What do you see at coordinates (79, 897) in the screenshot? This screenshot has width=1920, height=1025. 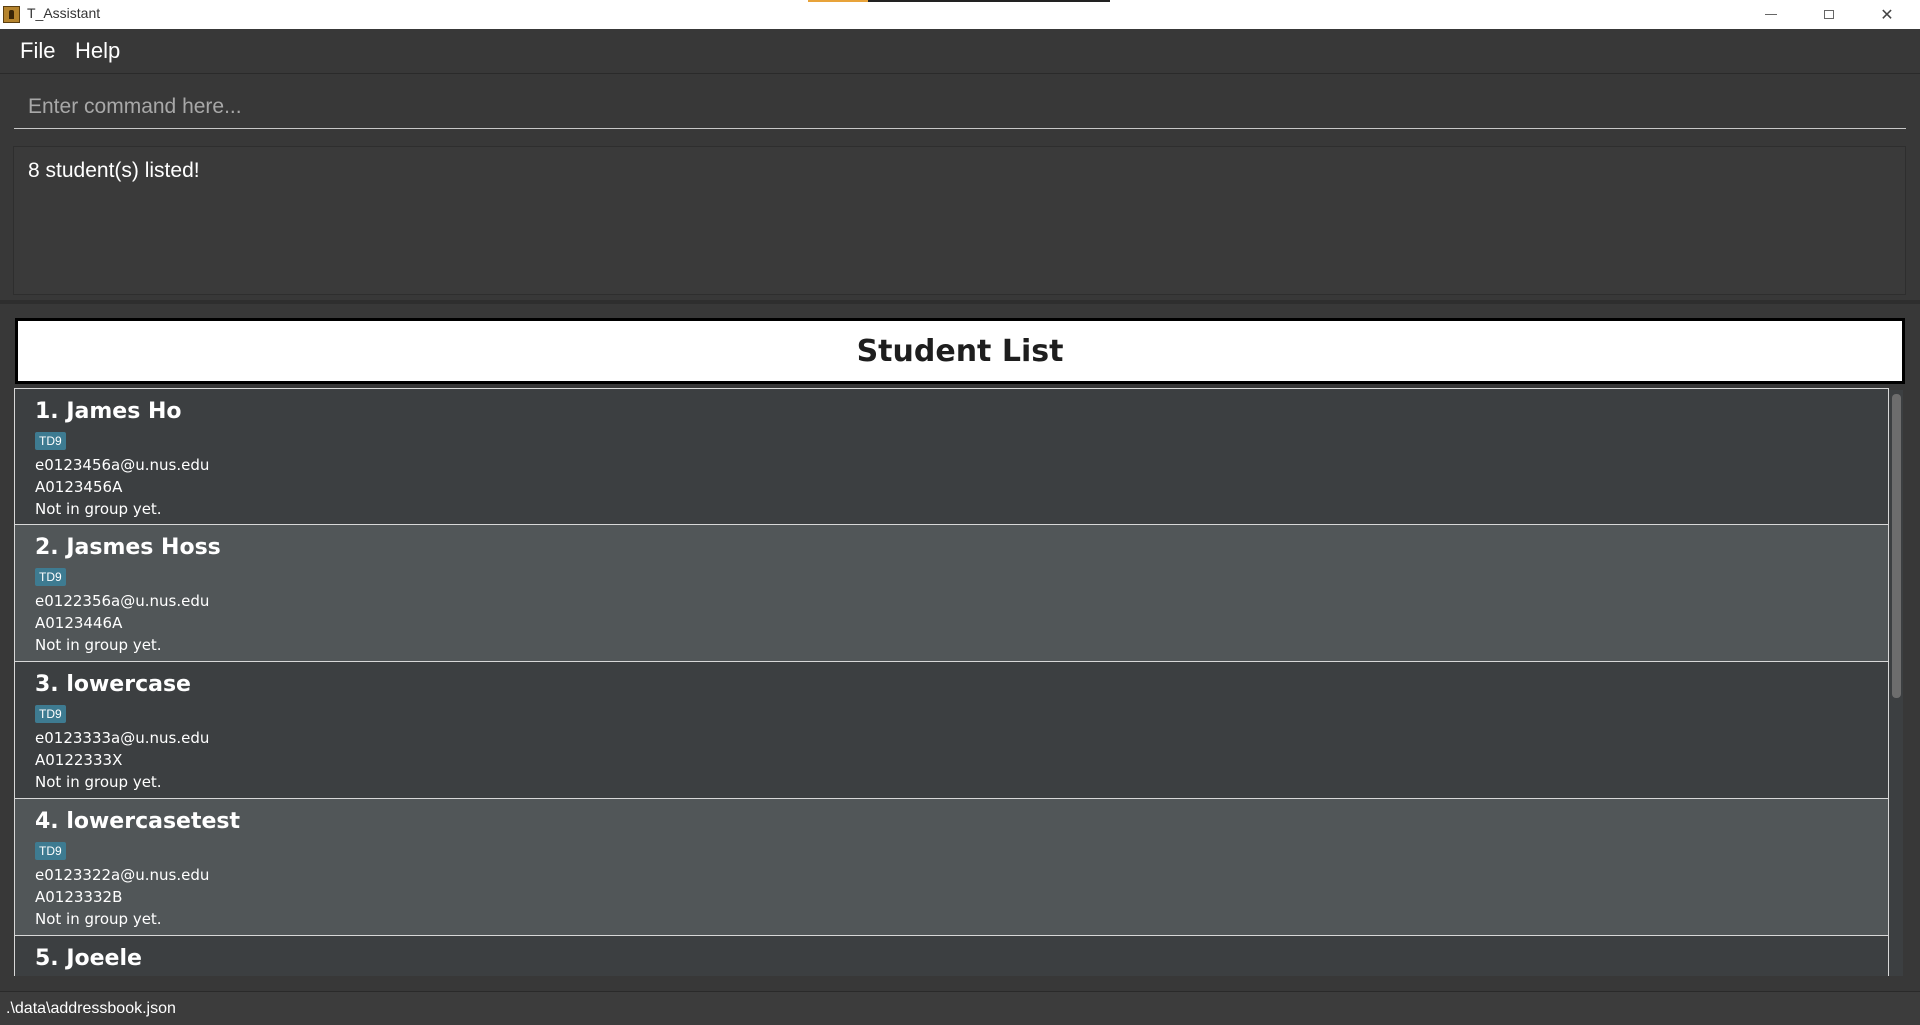 I see `student-id: A0123332B` at bounding box center [79, 897].